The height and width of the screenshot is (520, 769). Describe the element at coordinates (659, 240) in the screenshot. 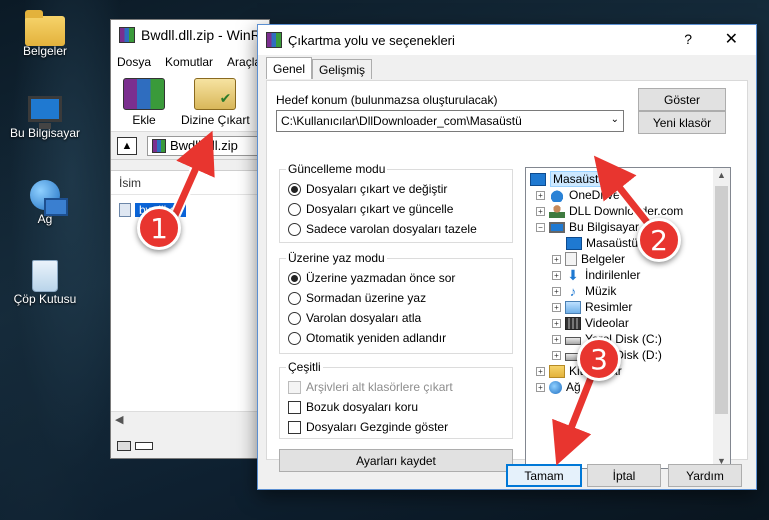

I see `step-badge-2: 2` at that location.